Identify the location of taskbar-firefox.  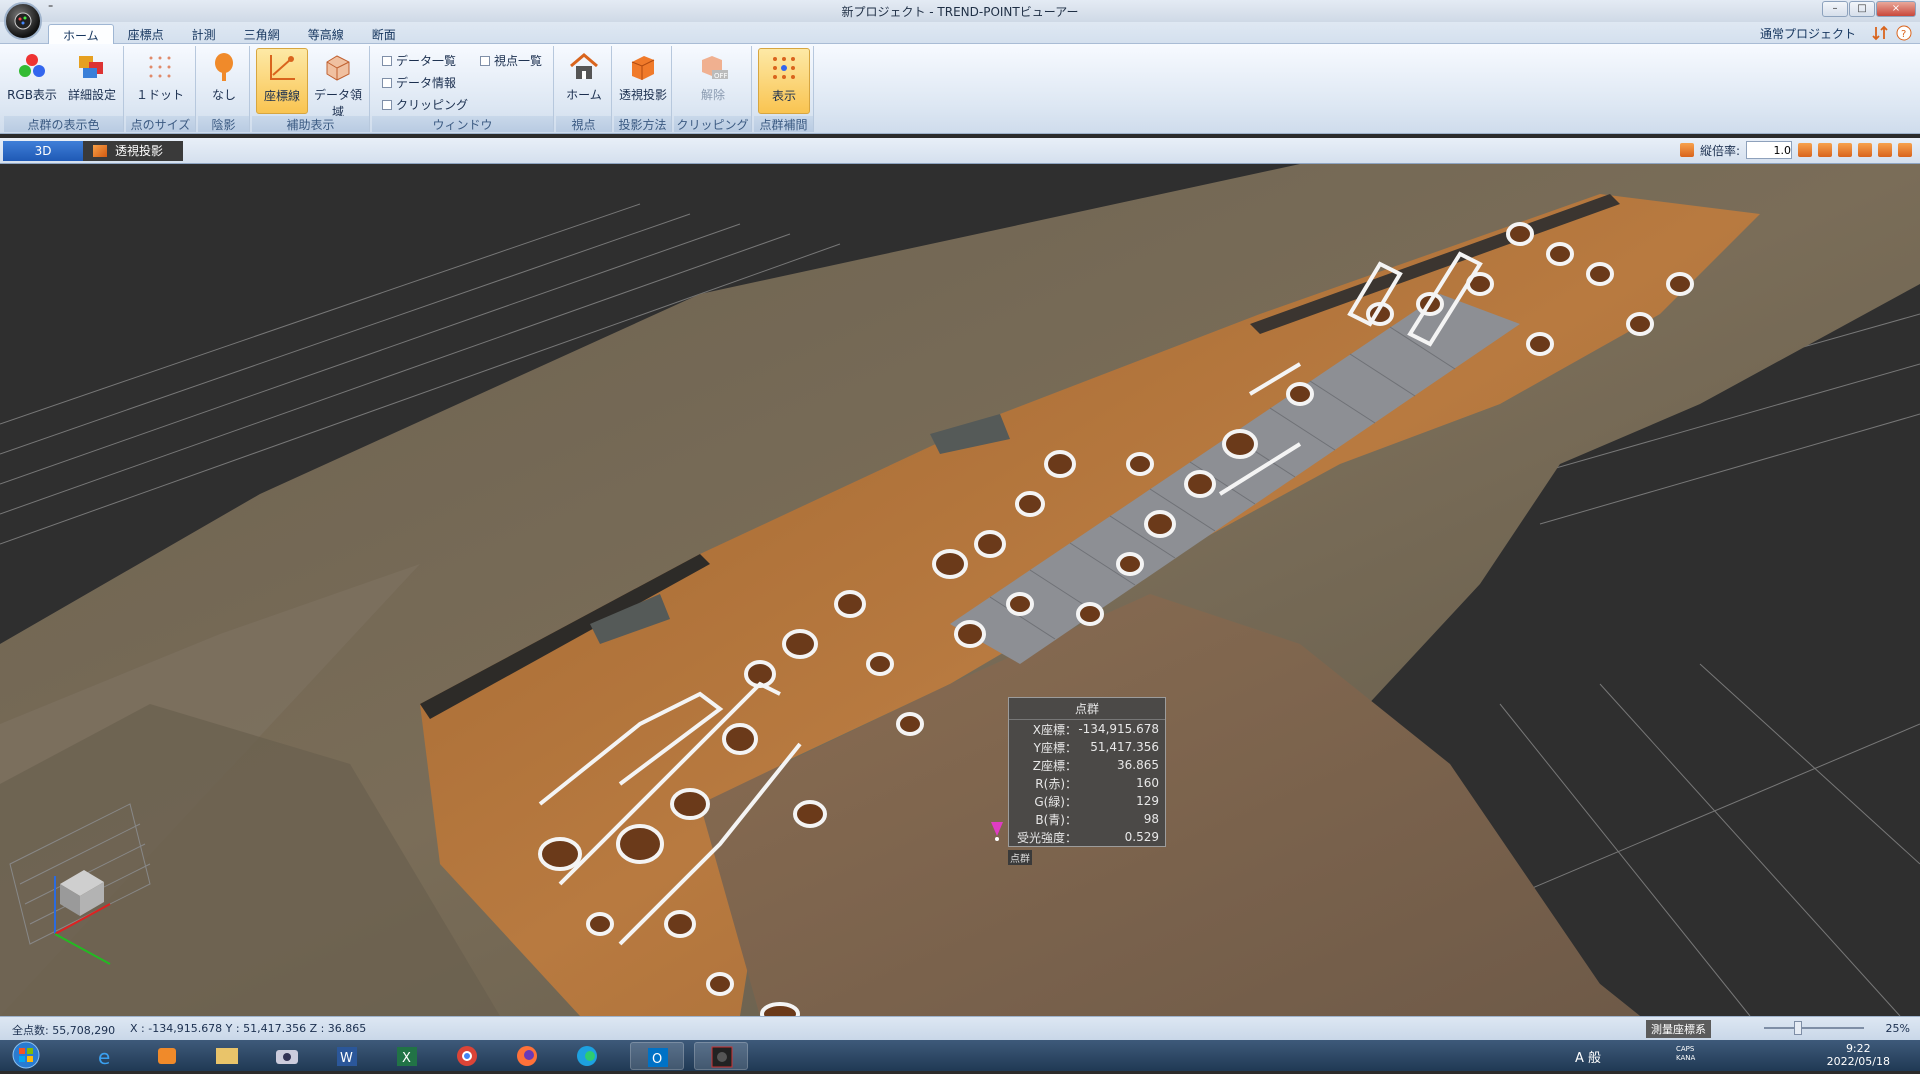
(527, 1056).